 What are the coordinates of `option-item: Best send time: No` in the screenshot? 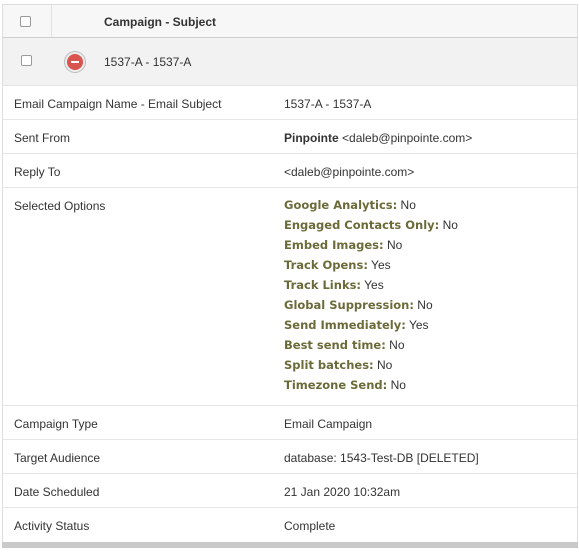 It's located at (344, 345).